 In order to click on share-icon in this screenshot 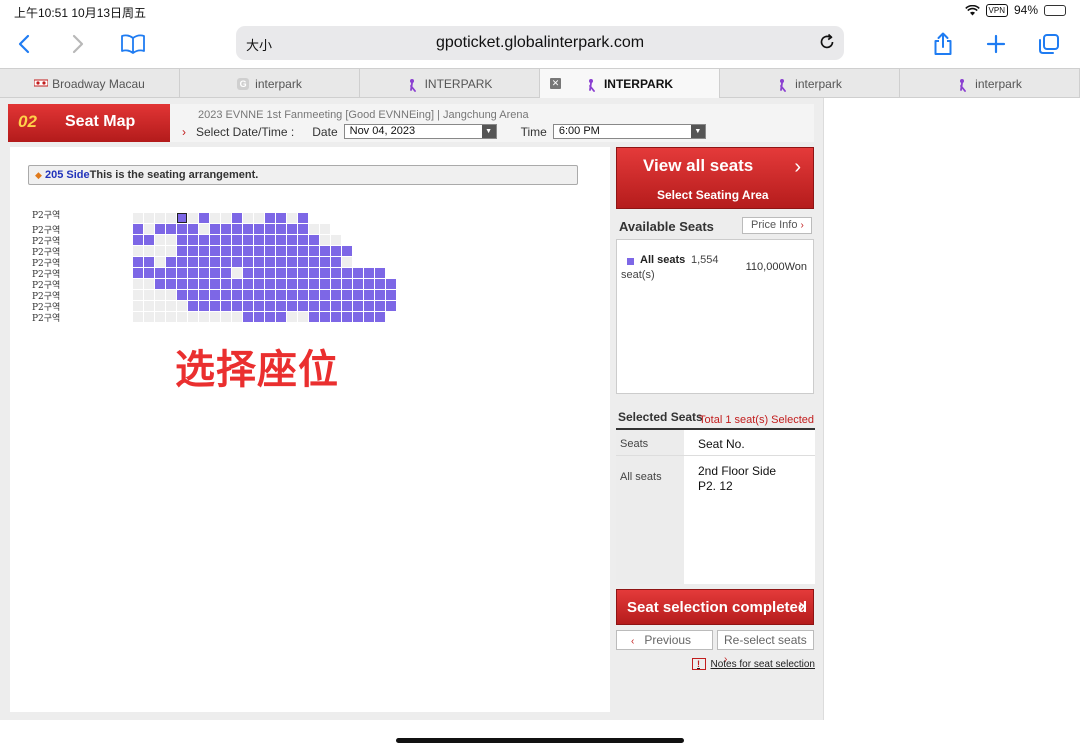, I will do `click(943, 44)`.